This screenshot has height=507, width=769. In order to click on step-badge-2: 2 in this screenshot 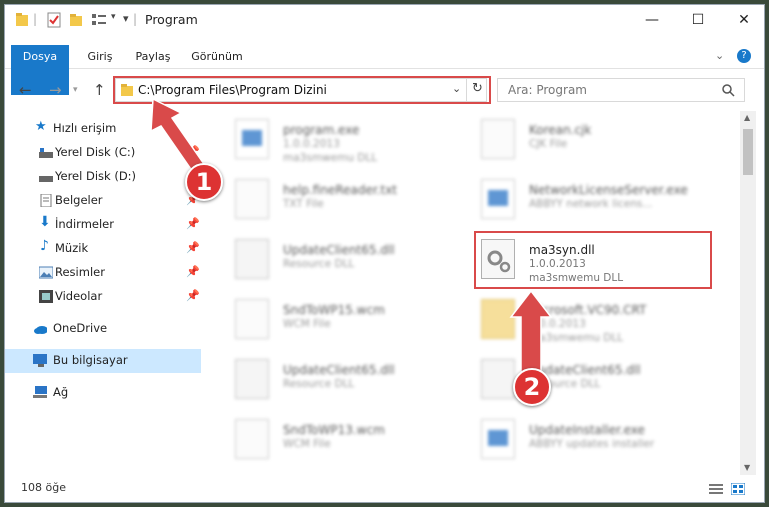, I will do `click(532, 387)`.